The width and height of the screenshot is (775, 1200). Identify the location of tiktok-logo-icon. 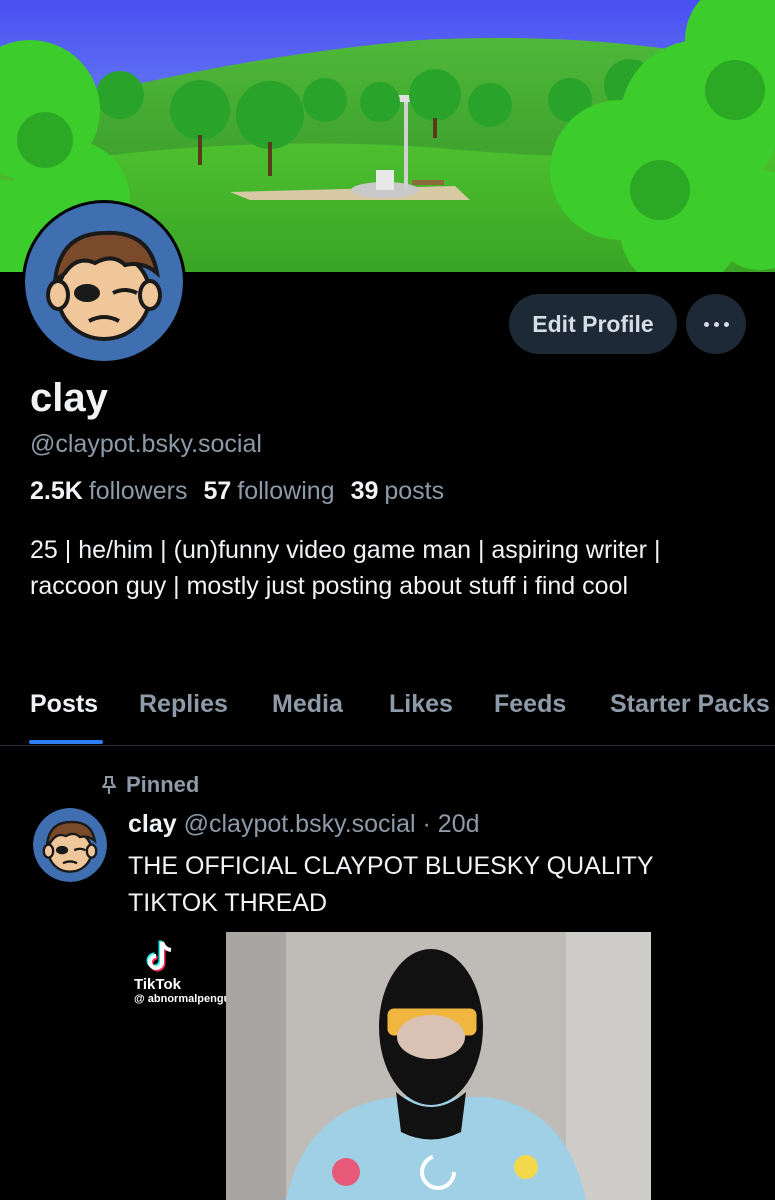
(159, 956).